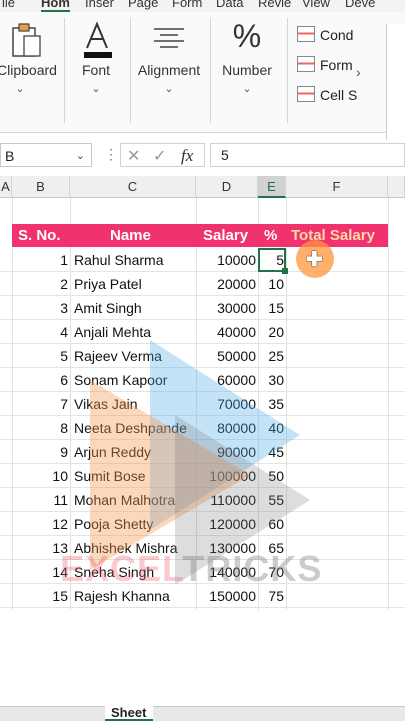 The image size is (405, 721). I want to click on cell-salary: 140000, so click(226, 572).